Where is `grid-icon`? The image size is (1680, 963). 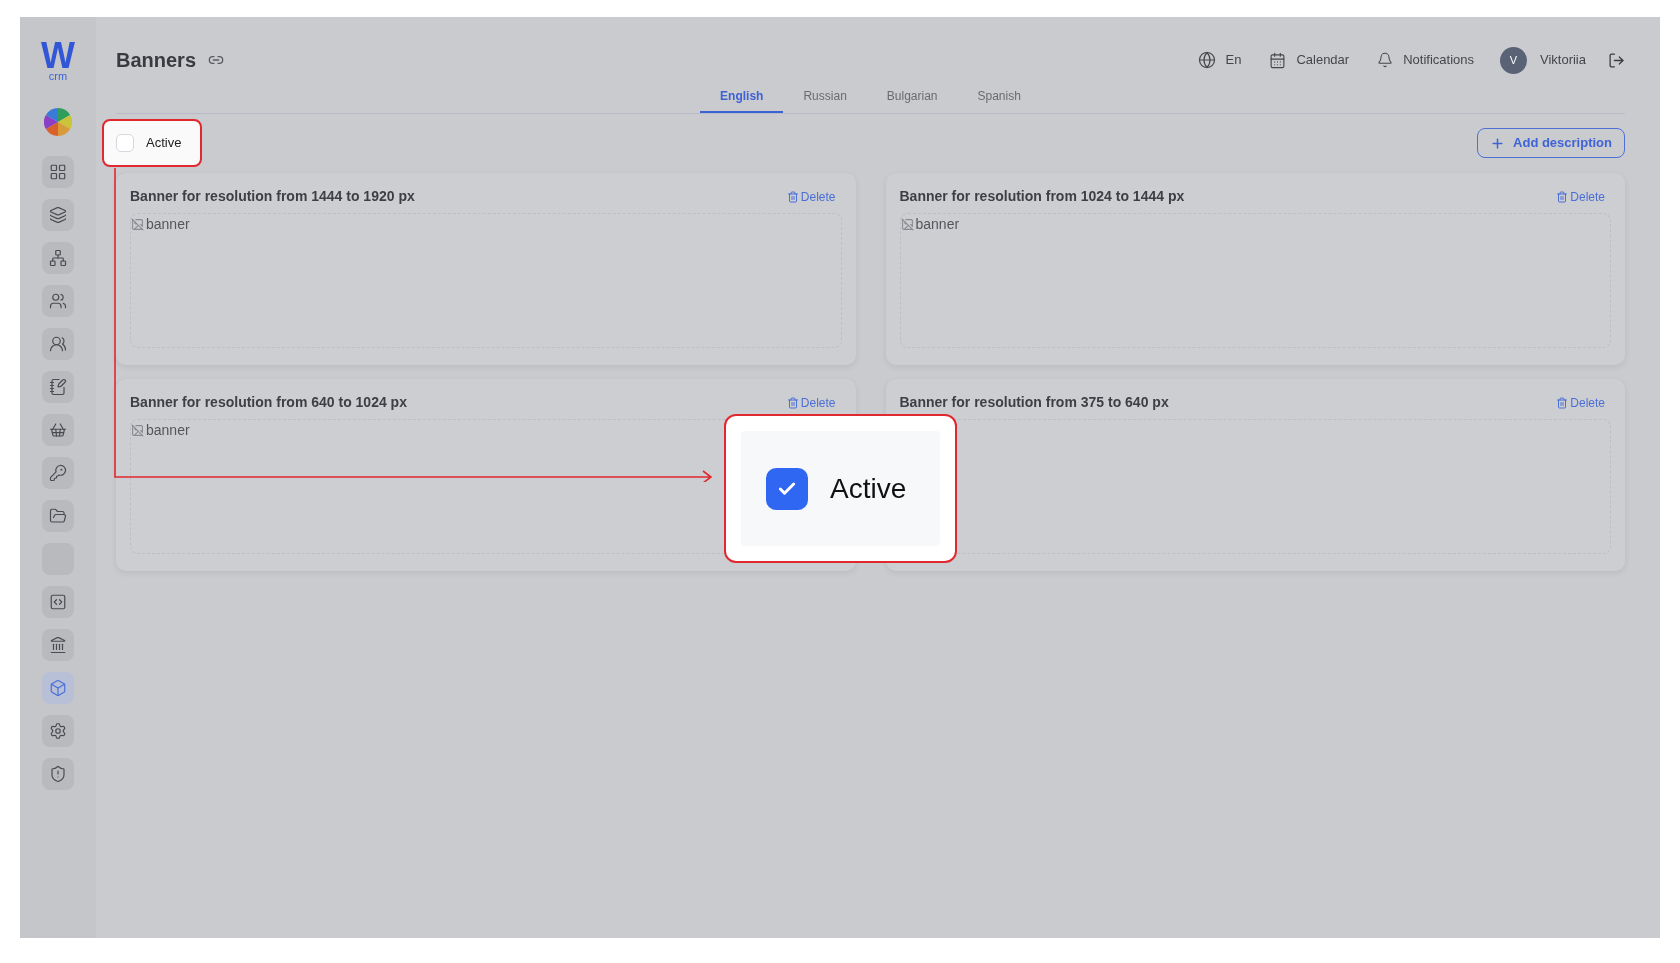
grid-icon is located at coordinates (58, 172).